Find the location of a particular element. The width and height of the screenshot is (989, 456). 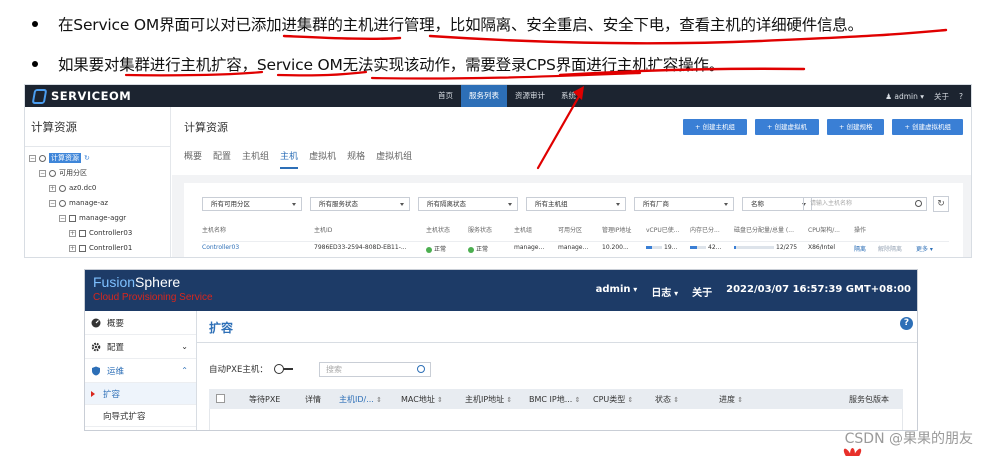

isolation-filter-select: 所有隔离状态 is located at coordinates (468, 204).